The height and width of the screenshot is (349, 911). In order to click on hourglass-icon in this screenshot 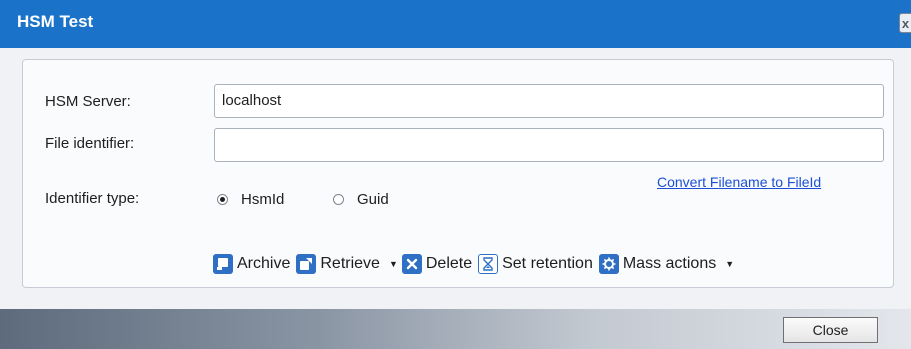, I will do `click(488, 264)`.